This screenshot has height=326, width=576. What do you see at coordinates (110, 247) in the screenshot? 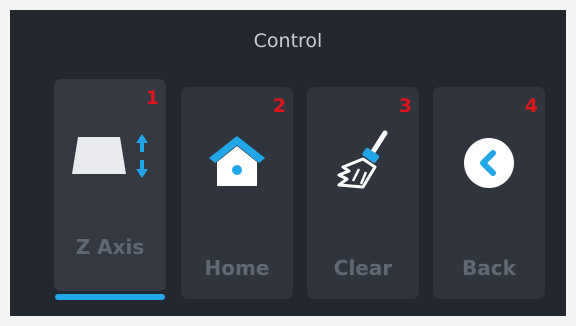
I see `card-label: Z Axis` at bounding box center [110, 247].